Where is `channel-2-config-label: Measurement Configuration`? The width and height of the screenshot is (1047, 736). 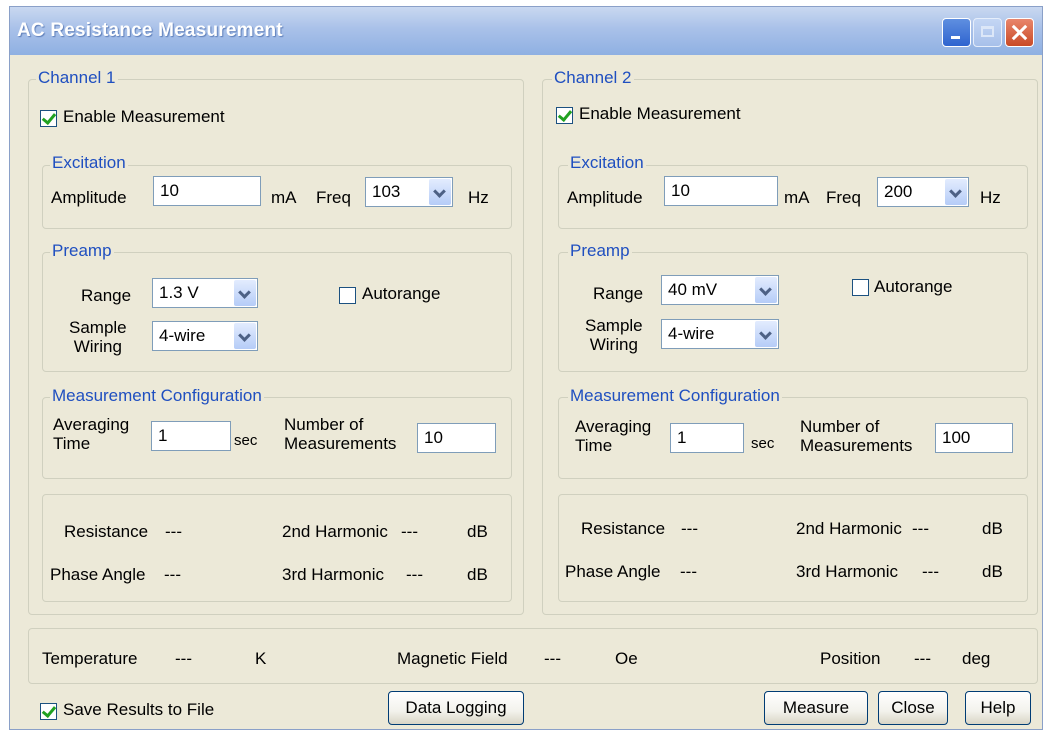
channel-2-config-label: Measurement Configuration is located at coordinates (675, 396).